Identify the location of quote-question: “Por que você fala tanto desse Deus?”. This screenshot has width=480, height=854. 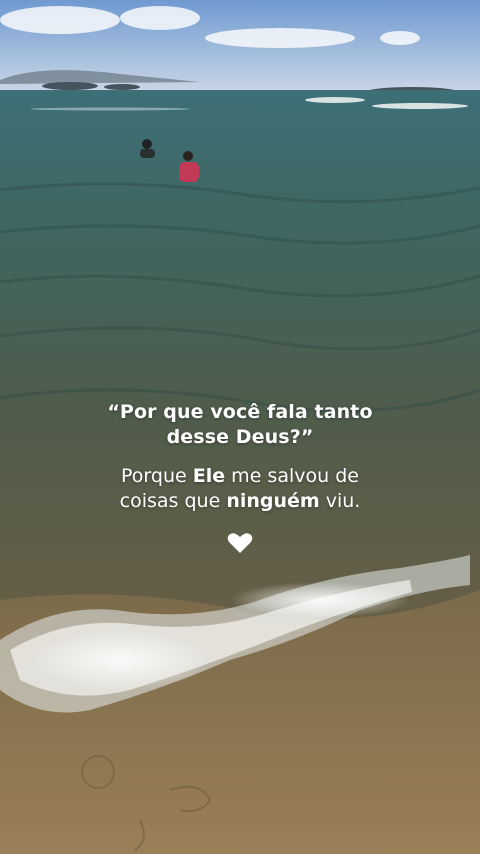
(240, 425).